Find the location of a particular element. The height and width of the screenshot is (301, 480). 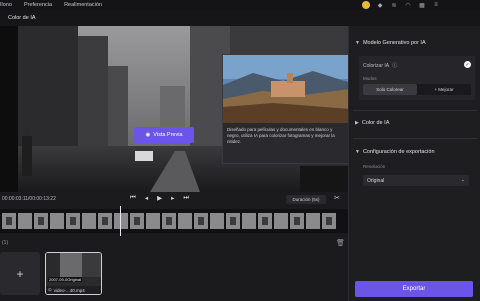

skip-back-icon: ⏮ is located at coordinates (133, 198).